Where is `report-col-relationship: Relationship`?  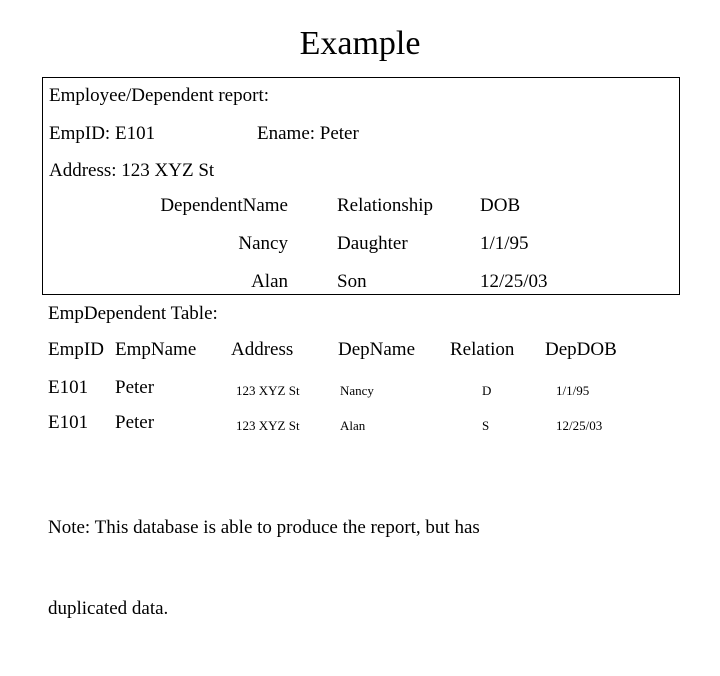 report-col-relationship: Relationship is located at coordinates (385, 205).